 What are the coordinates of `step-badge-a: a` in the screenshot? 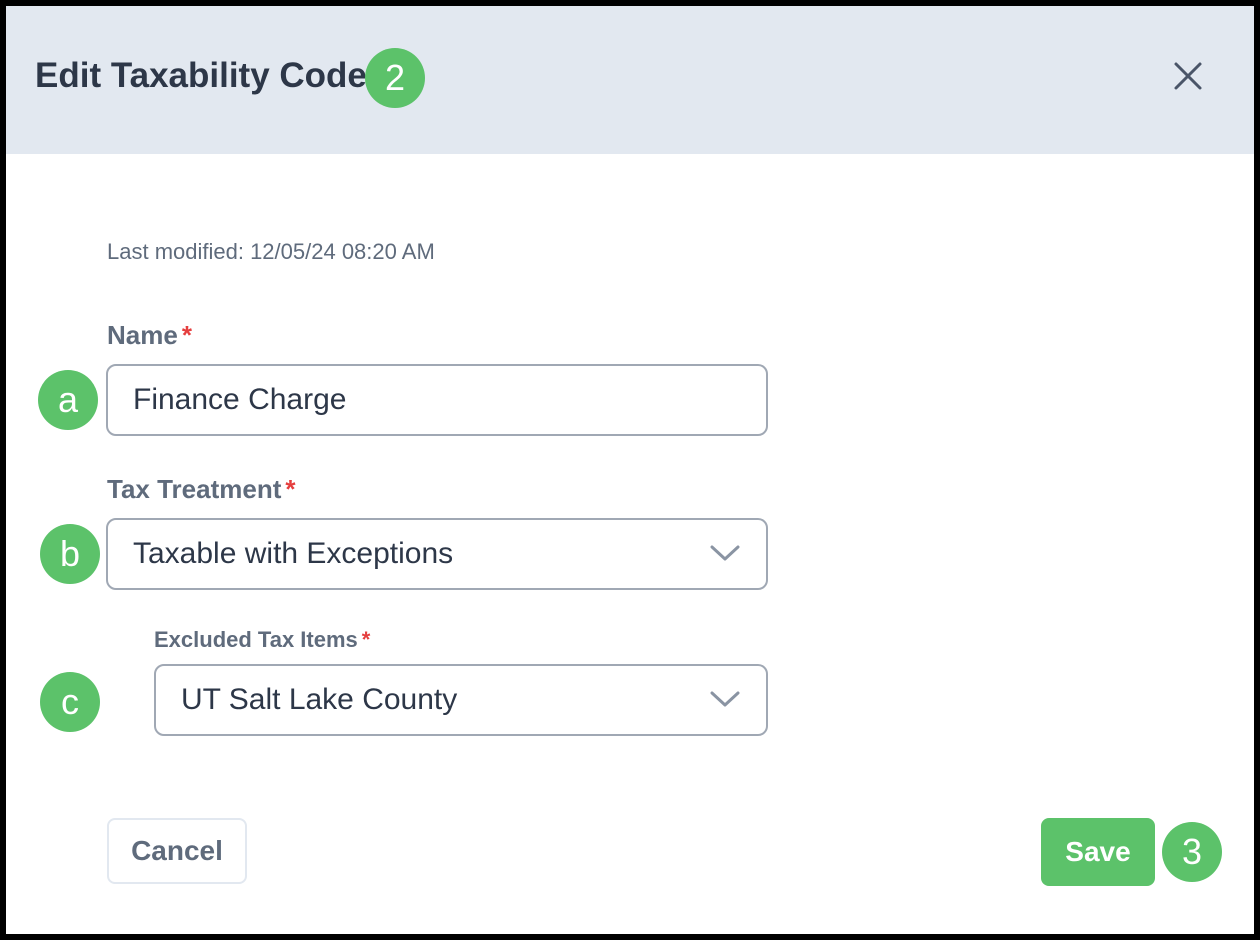 It's located at (68, 400).